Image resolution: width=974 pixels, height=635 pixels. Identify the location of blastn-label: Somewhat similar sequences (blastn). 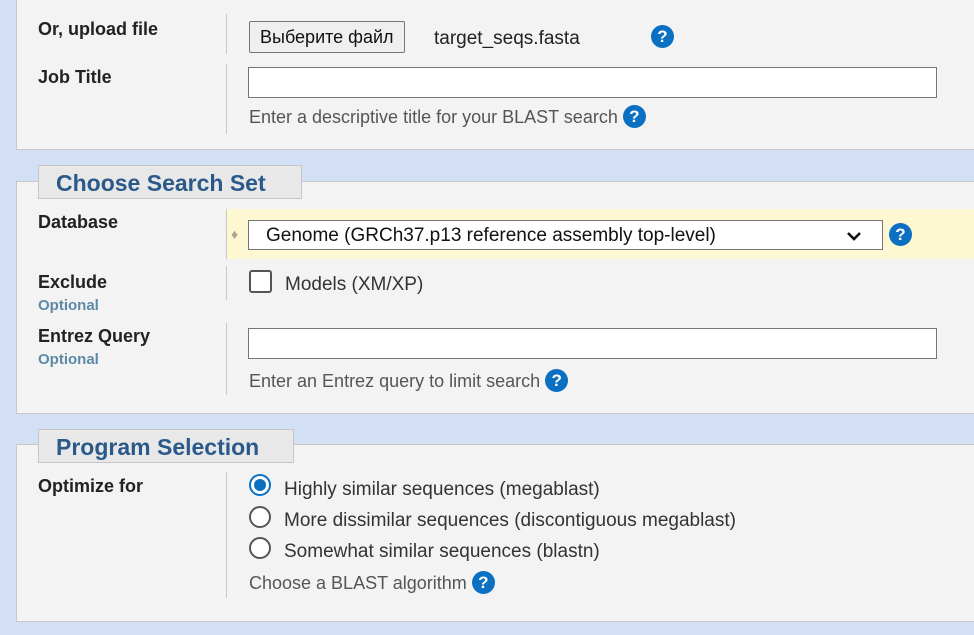
(442, 552).